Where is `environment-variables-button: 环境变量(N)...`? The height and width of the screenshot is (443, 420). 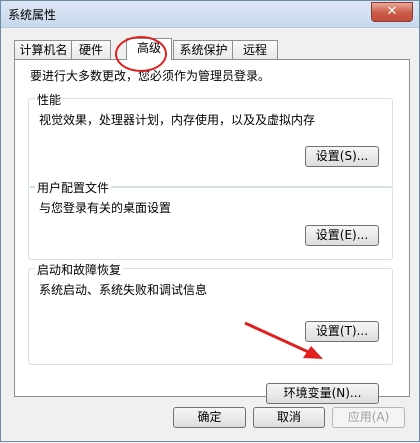
environment-variables-button: 环境变量(N)... is located at coordinates (322, 393).